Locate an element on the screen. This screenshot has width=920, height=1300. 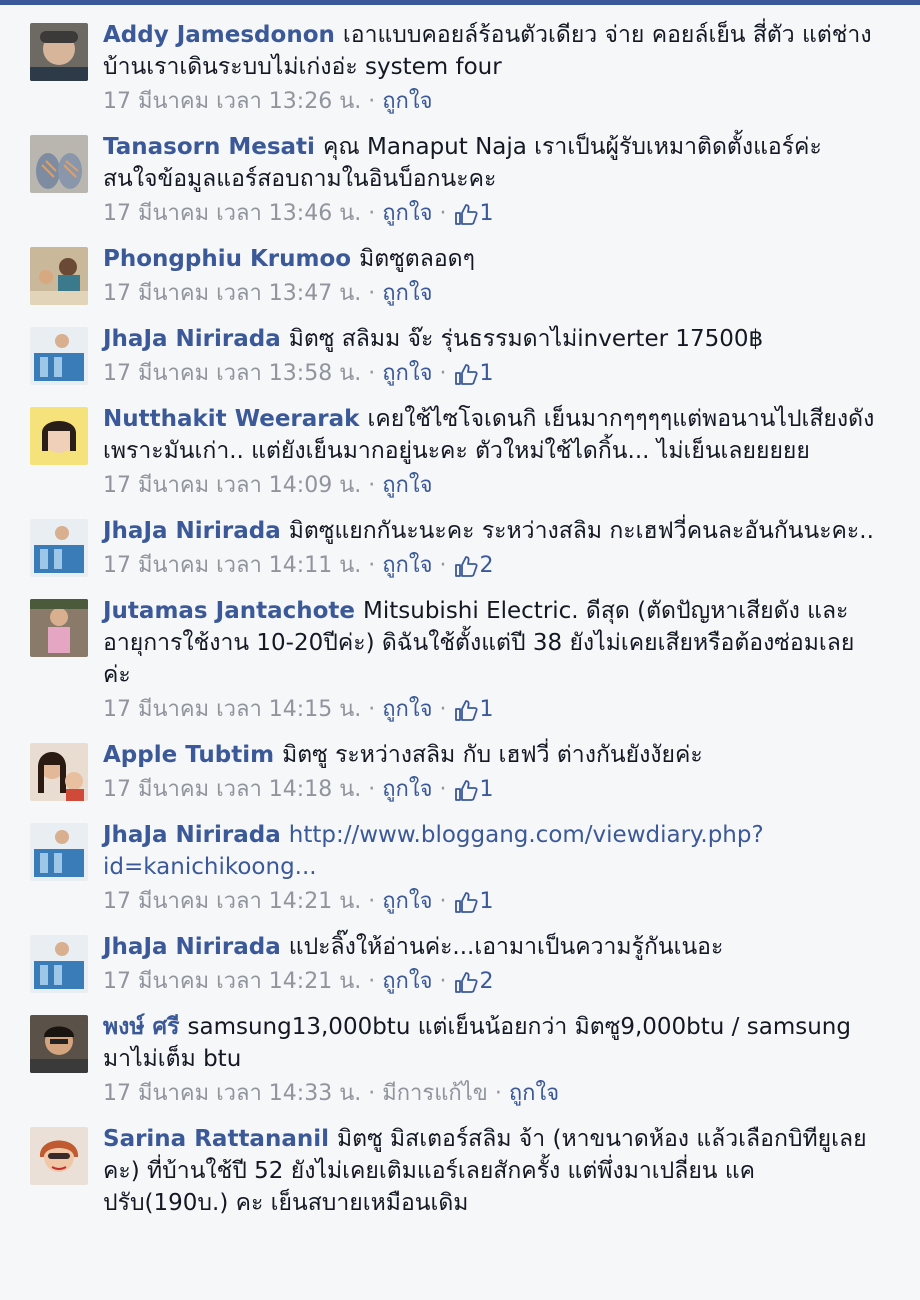
timestamp: 17 มีนาคม เวลา 14:33 น. is located at coordinates (232, 1094).